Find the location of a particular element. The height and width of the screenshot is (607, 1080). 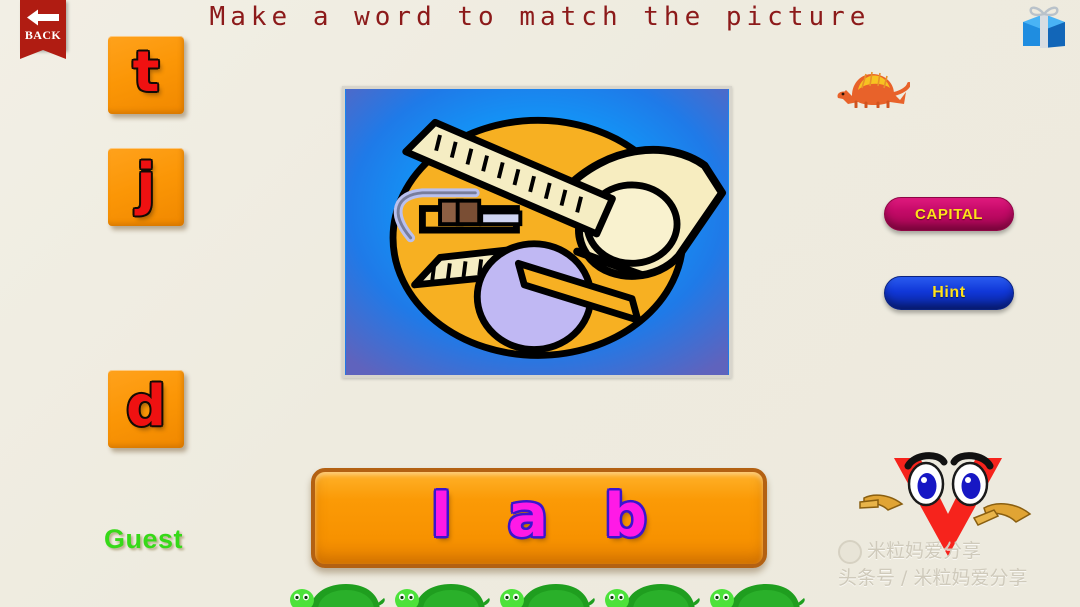

word-letter-2: a is located at coordinates (528, 516).